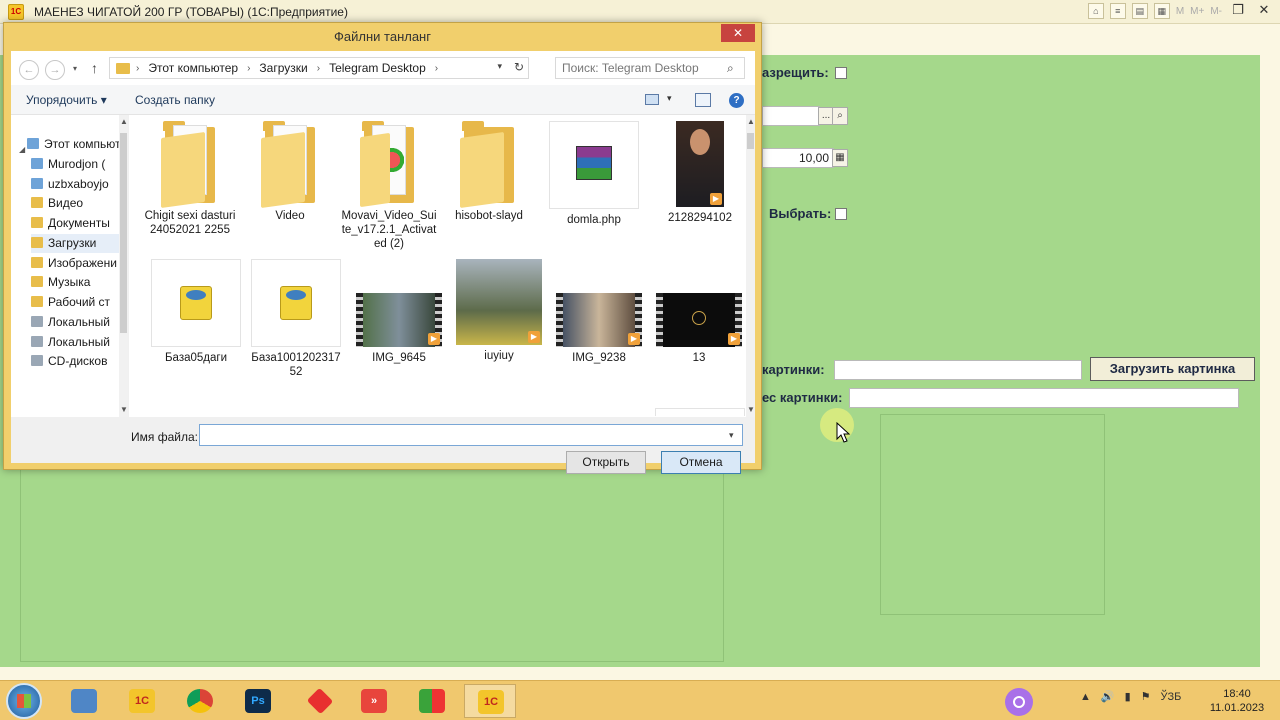 The image size is (1280, 720). What do you see at coordinates (200, 701) in the screenshot?
I see `taskbar-app-chrome` at bounding box center [200, 701].